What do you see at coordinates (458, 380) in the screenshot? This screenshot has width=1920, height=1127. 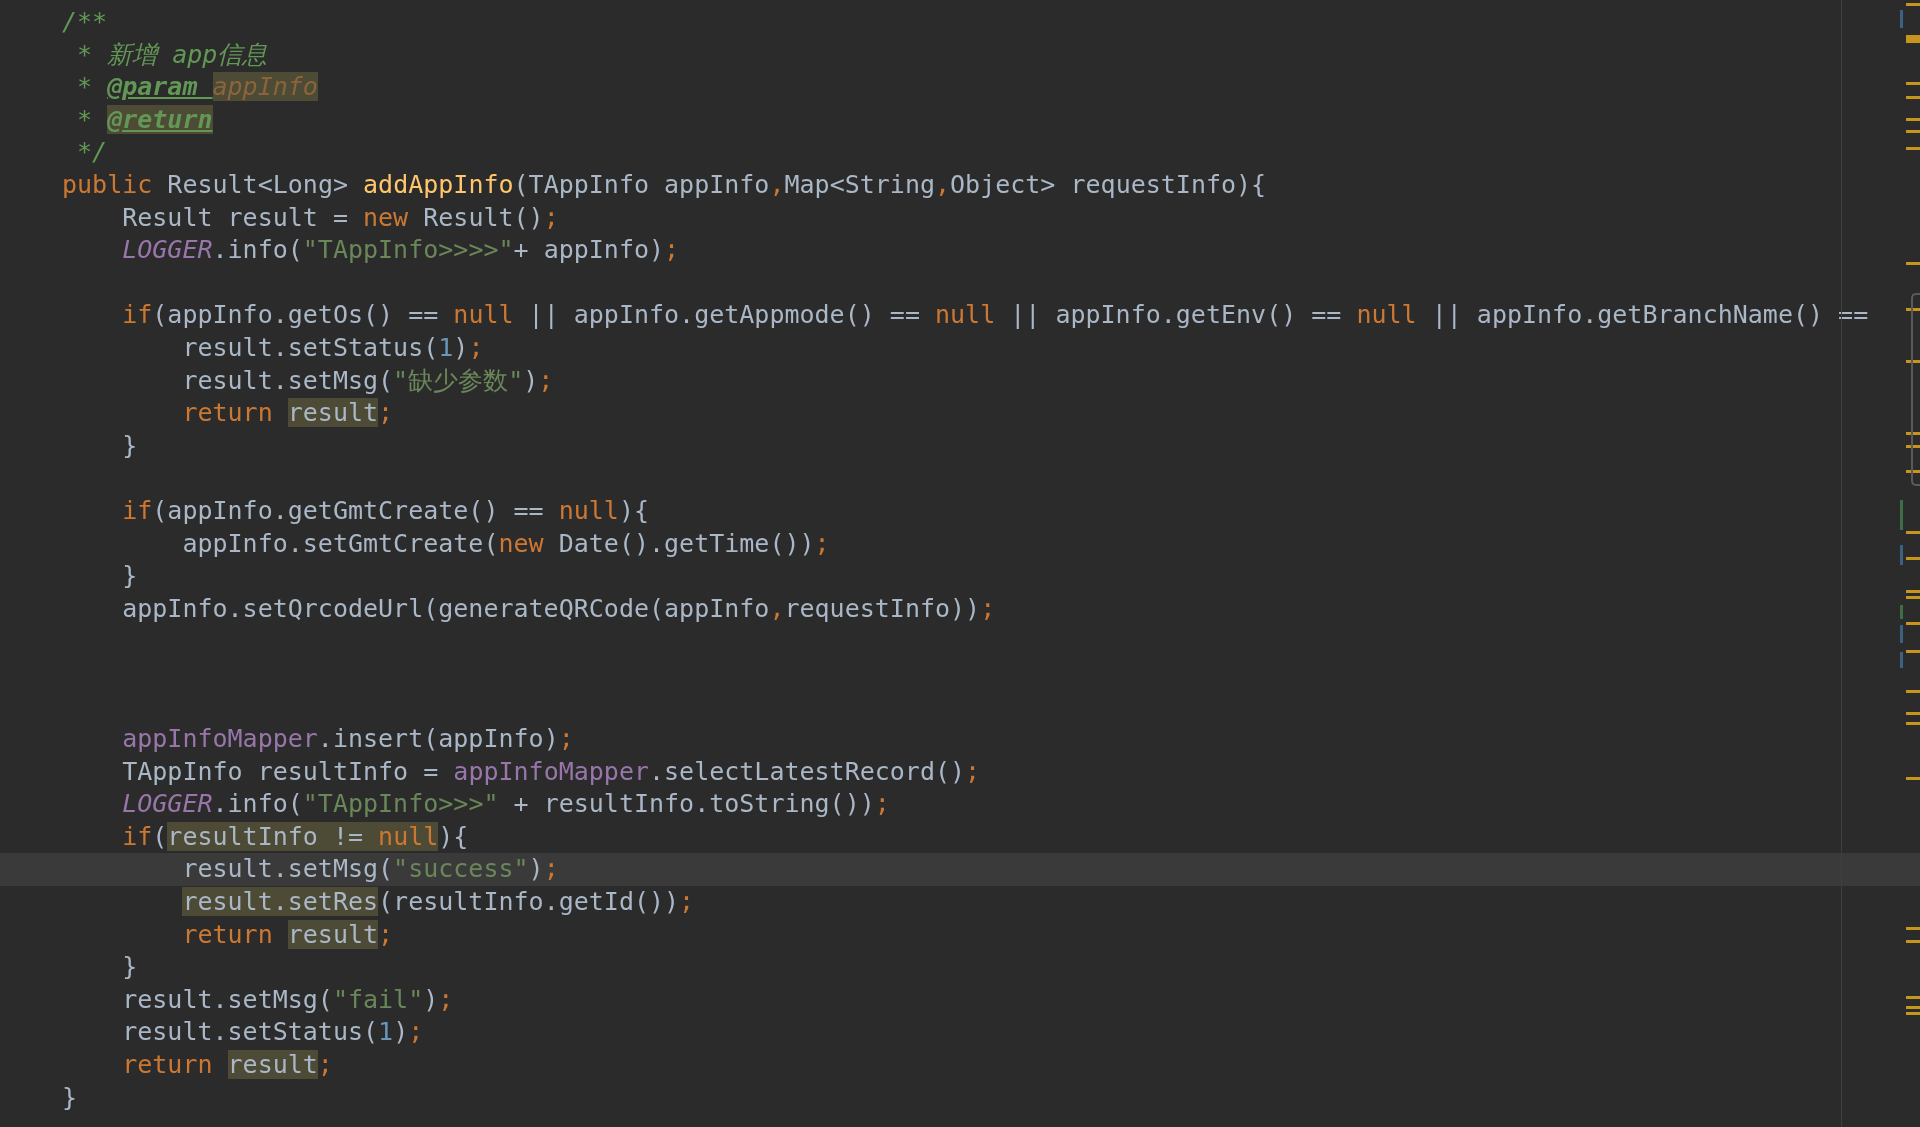 I see `string-literal: "缺少参数"` at bounding box center [458, 380].